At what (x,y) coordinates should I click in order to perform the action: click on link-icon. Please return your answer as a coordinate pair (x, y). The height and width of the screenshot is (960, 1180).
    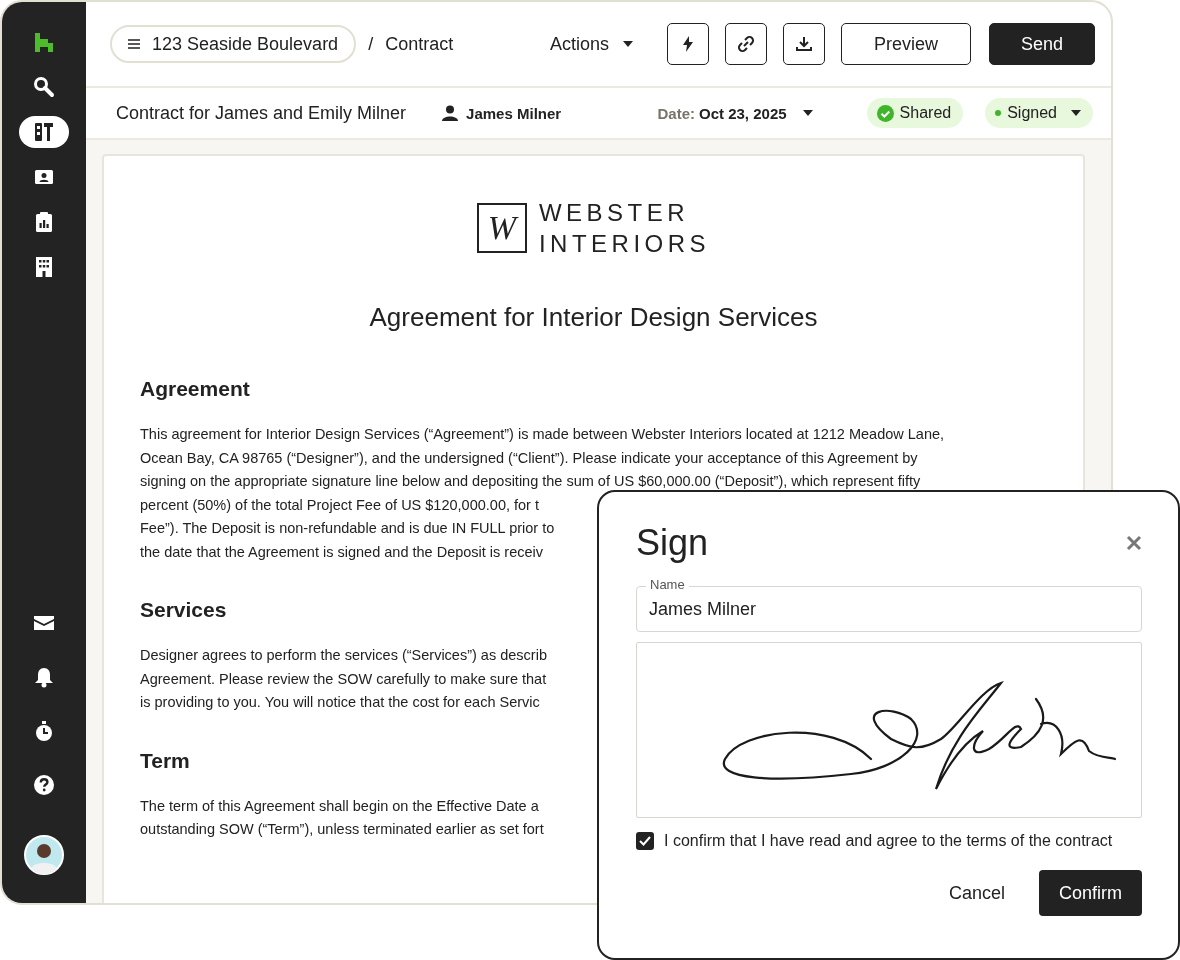
    Looking at the image, I should click on (745, 44).